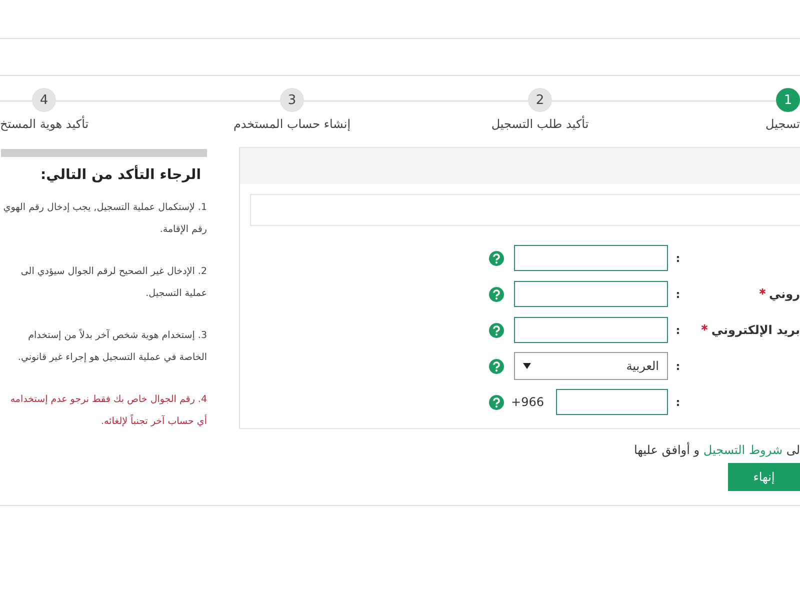 The image size is (800, 600). Describe the element at coordinates (764, 477) in the screenshot. I see `finish-button: إنهاء` at that location.